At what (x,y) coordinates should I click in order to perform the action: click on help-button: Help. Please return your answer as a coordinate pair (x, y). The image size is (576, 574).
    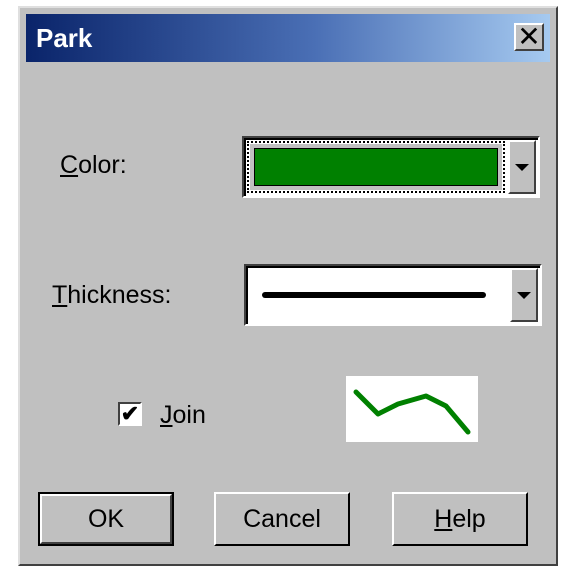
    Looking at the image, I should click on (460, 519).